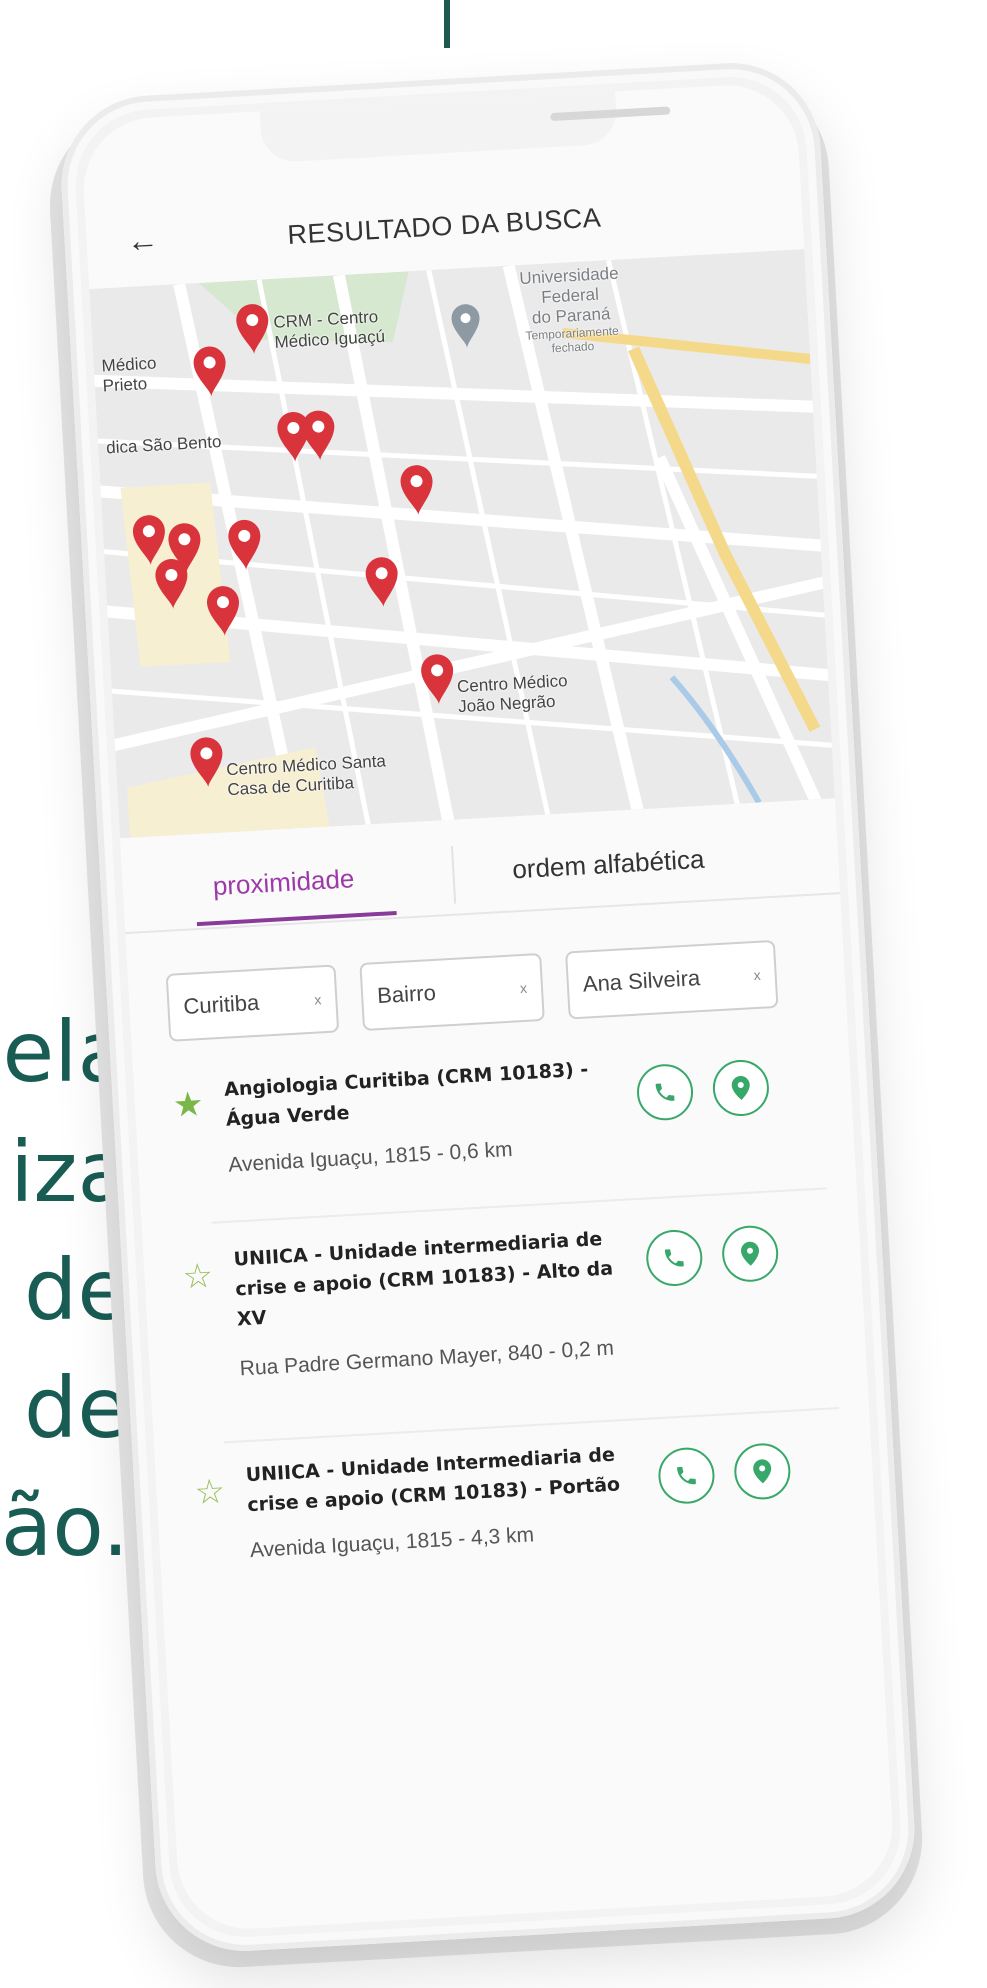 This screenshot has width=987, height=1988. Describe the element at coordinates (129, 364) in the screenshot. I see `map-label-line: Médico` at that location.